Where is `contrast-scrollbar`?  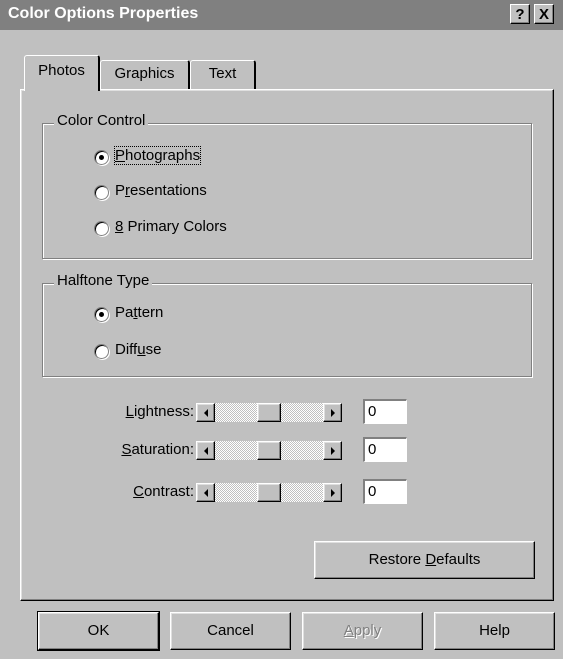 contrast-scrollbar is located at coordinates (269, 492).